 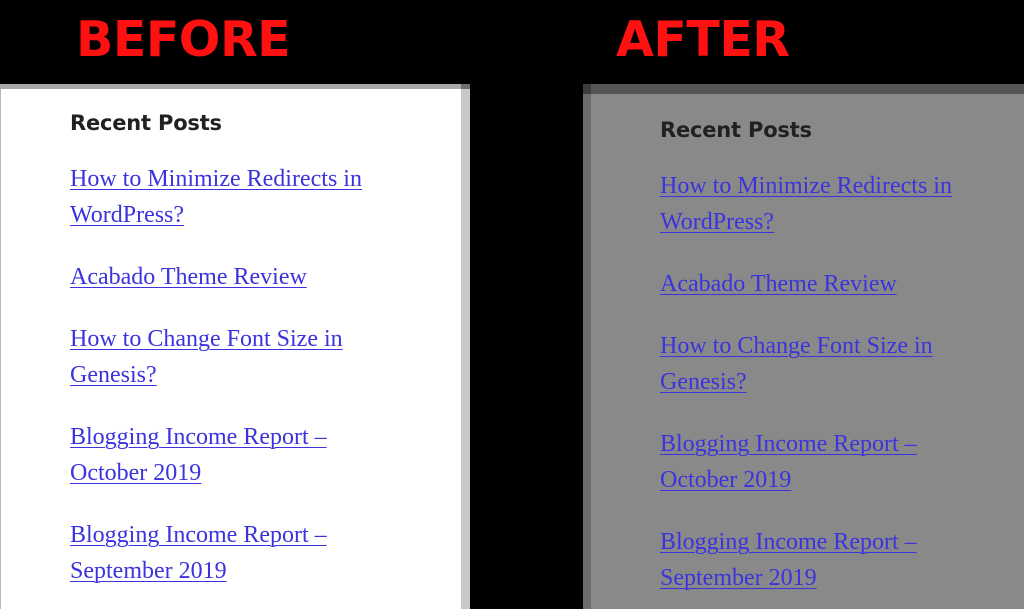 I want to click on before-label: BEFORE, so click(x=183, y=39).